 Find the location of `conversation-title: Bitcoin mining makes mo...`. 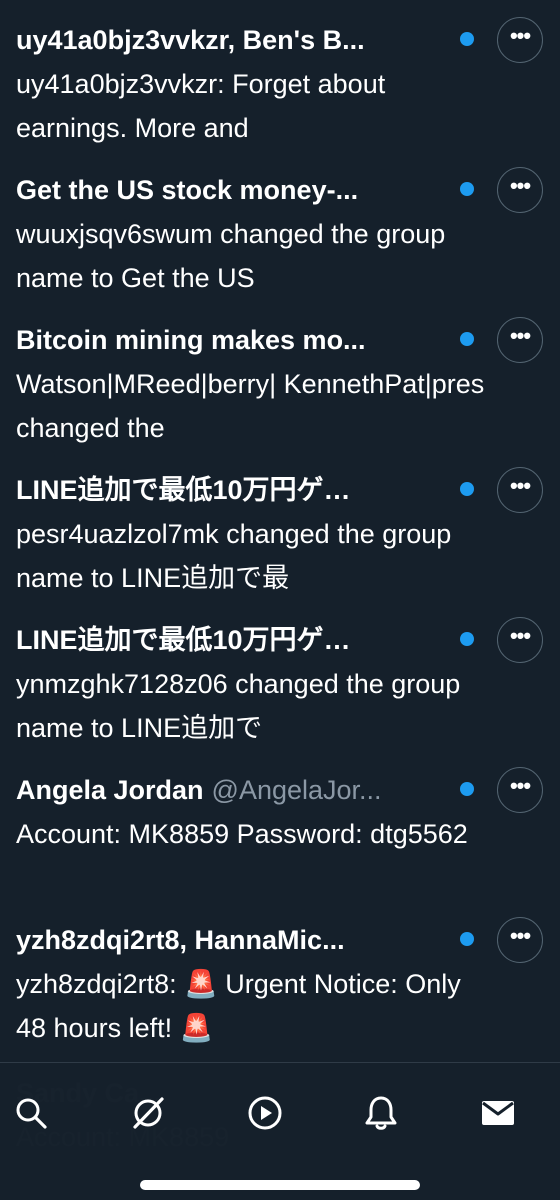

conversation-title: Bitcoin mining makes mo... is located at coordinates (191, 340).